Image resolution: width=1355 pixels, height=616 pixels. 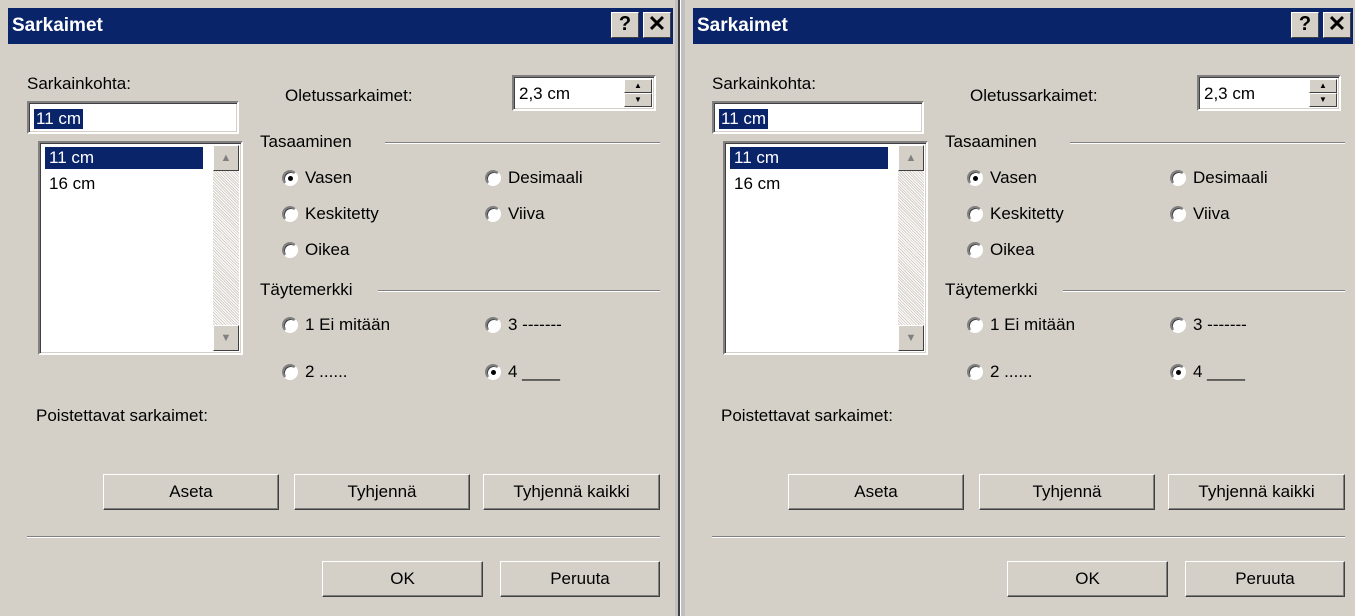 What do you see at coordinates (545, 177) in the screenshot?
I see `radio-label: Desimaali` at bounding box center [545, 177].